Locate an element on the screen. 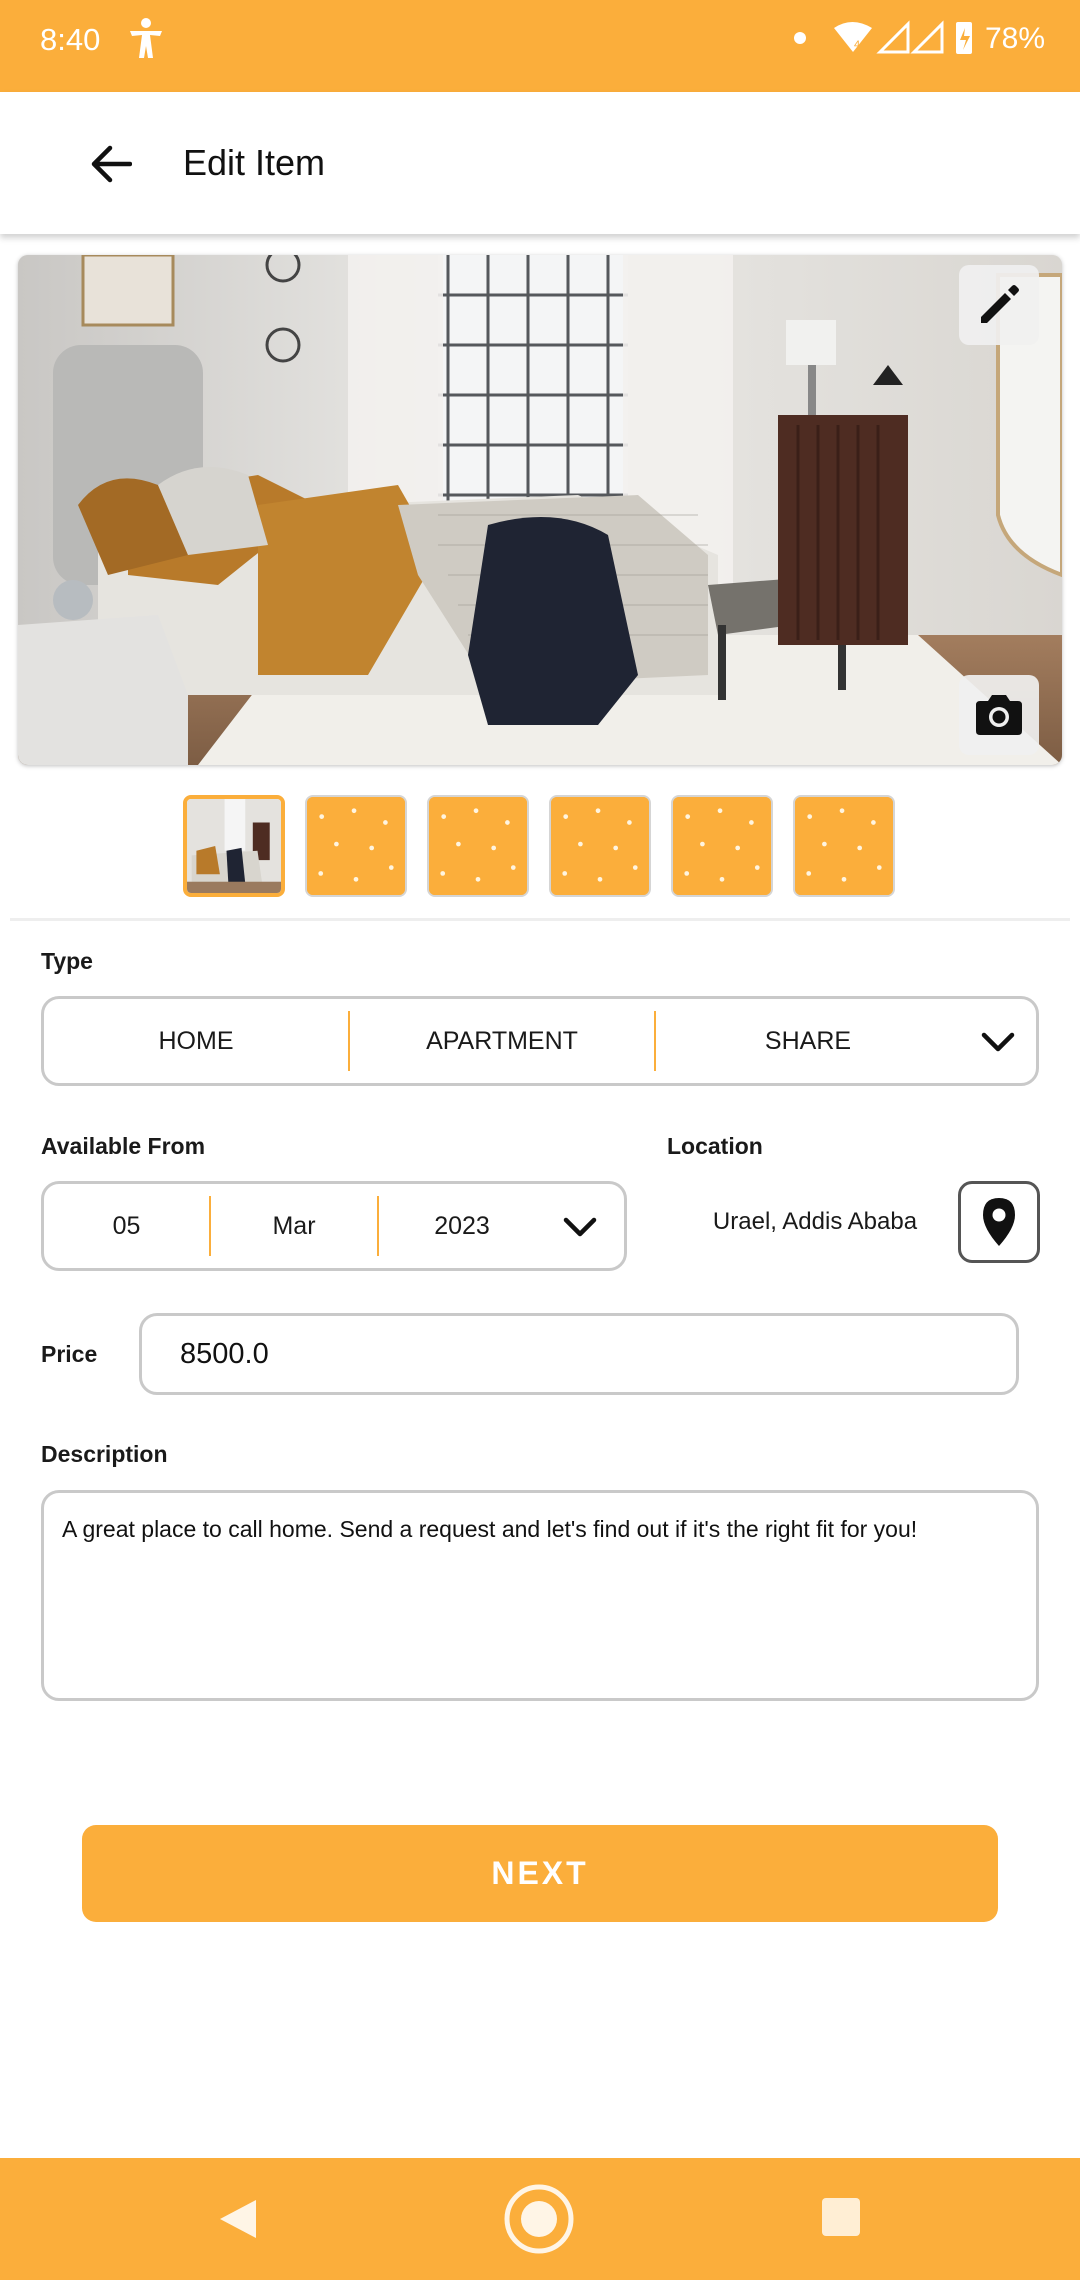 The height and width of the screenshot is (2280, 1080). date-month: Mar is located at coordinates (294, 1226).